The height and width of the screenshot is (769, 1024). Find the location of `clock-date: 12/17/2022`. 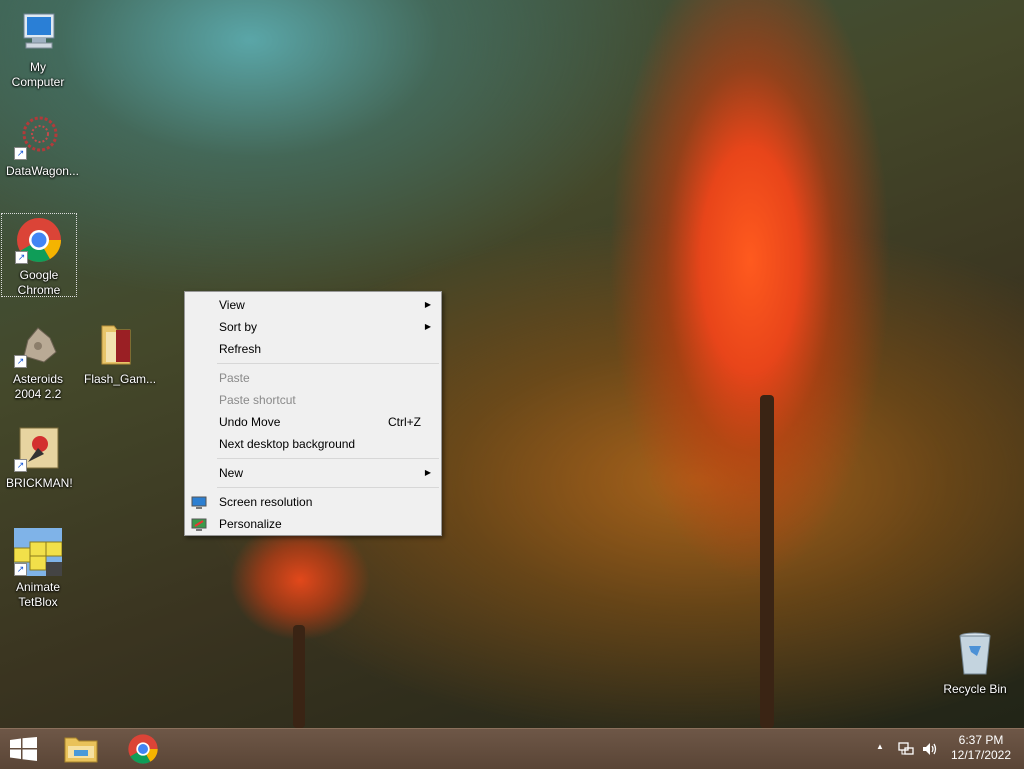

clock-date: 12/17/2022 is located at coordinates (981, 755).